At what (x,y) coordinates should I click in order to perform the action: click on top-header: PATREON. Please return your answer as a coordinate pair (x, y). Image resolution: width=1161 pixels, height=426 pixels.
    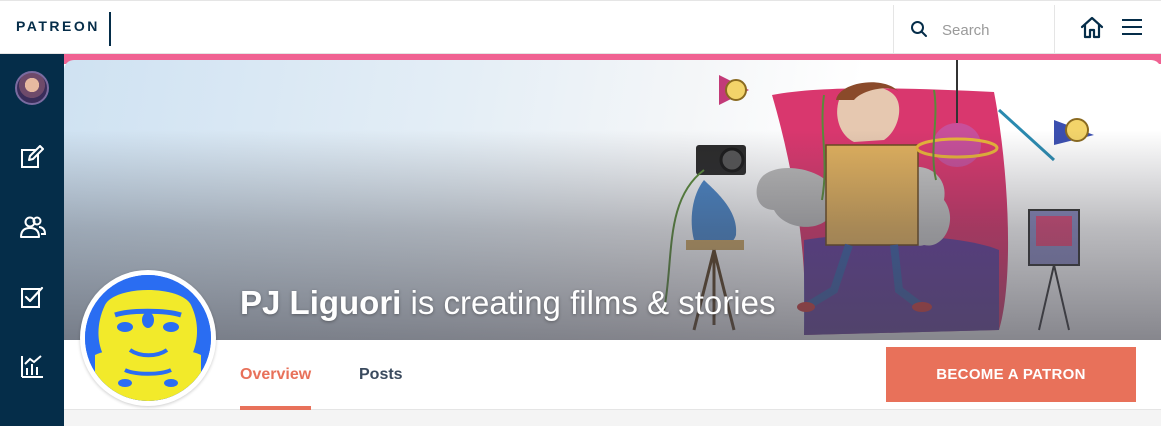
    Looking at the image, I should click on (580, 27).